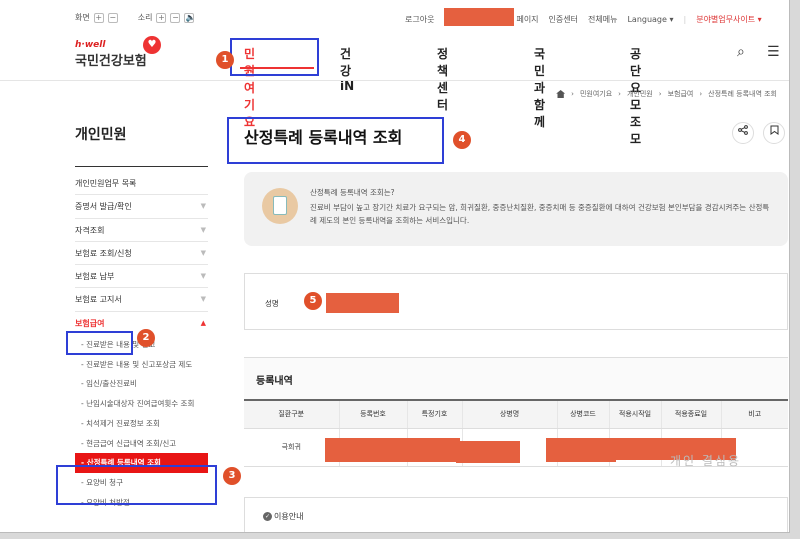 The height and width of the screenshot is (539, 800). Describe the element at coordinates (118, 52) in the screenshot. I see `nhis-logo: h·well 국민건강보험 ♥` at that location.